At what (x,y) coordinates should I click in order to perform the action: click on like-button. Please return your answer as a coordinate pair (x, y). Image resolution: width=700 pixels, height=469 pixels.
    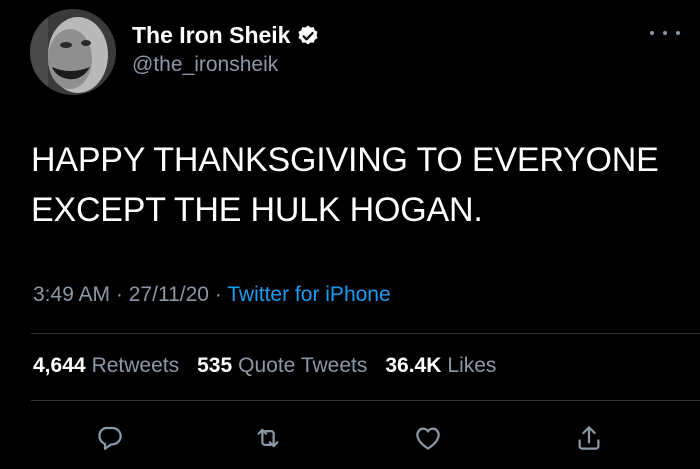
    Looking at the image, I should click on (428, 438).